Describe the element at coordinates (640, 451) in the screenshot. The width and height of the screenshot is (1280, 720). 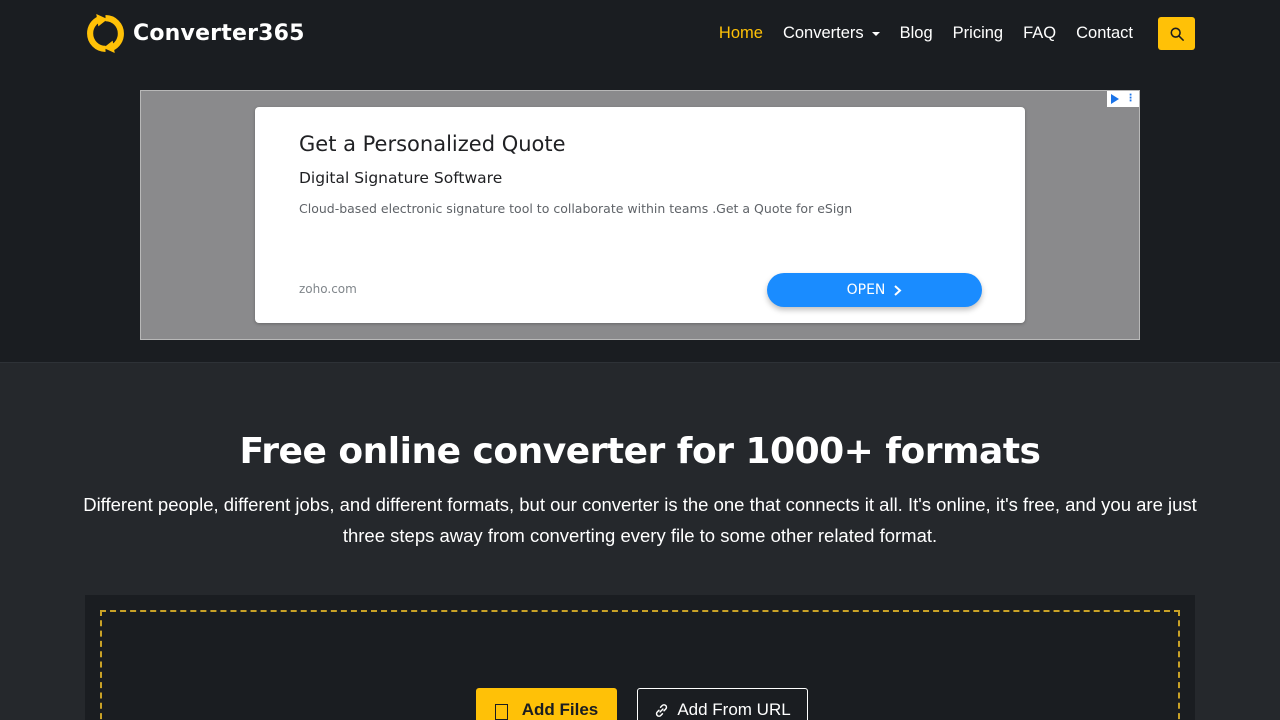
I see `page-title: Free online converter for 1000+ formats` at that location.